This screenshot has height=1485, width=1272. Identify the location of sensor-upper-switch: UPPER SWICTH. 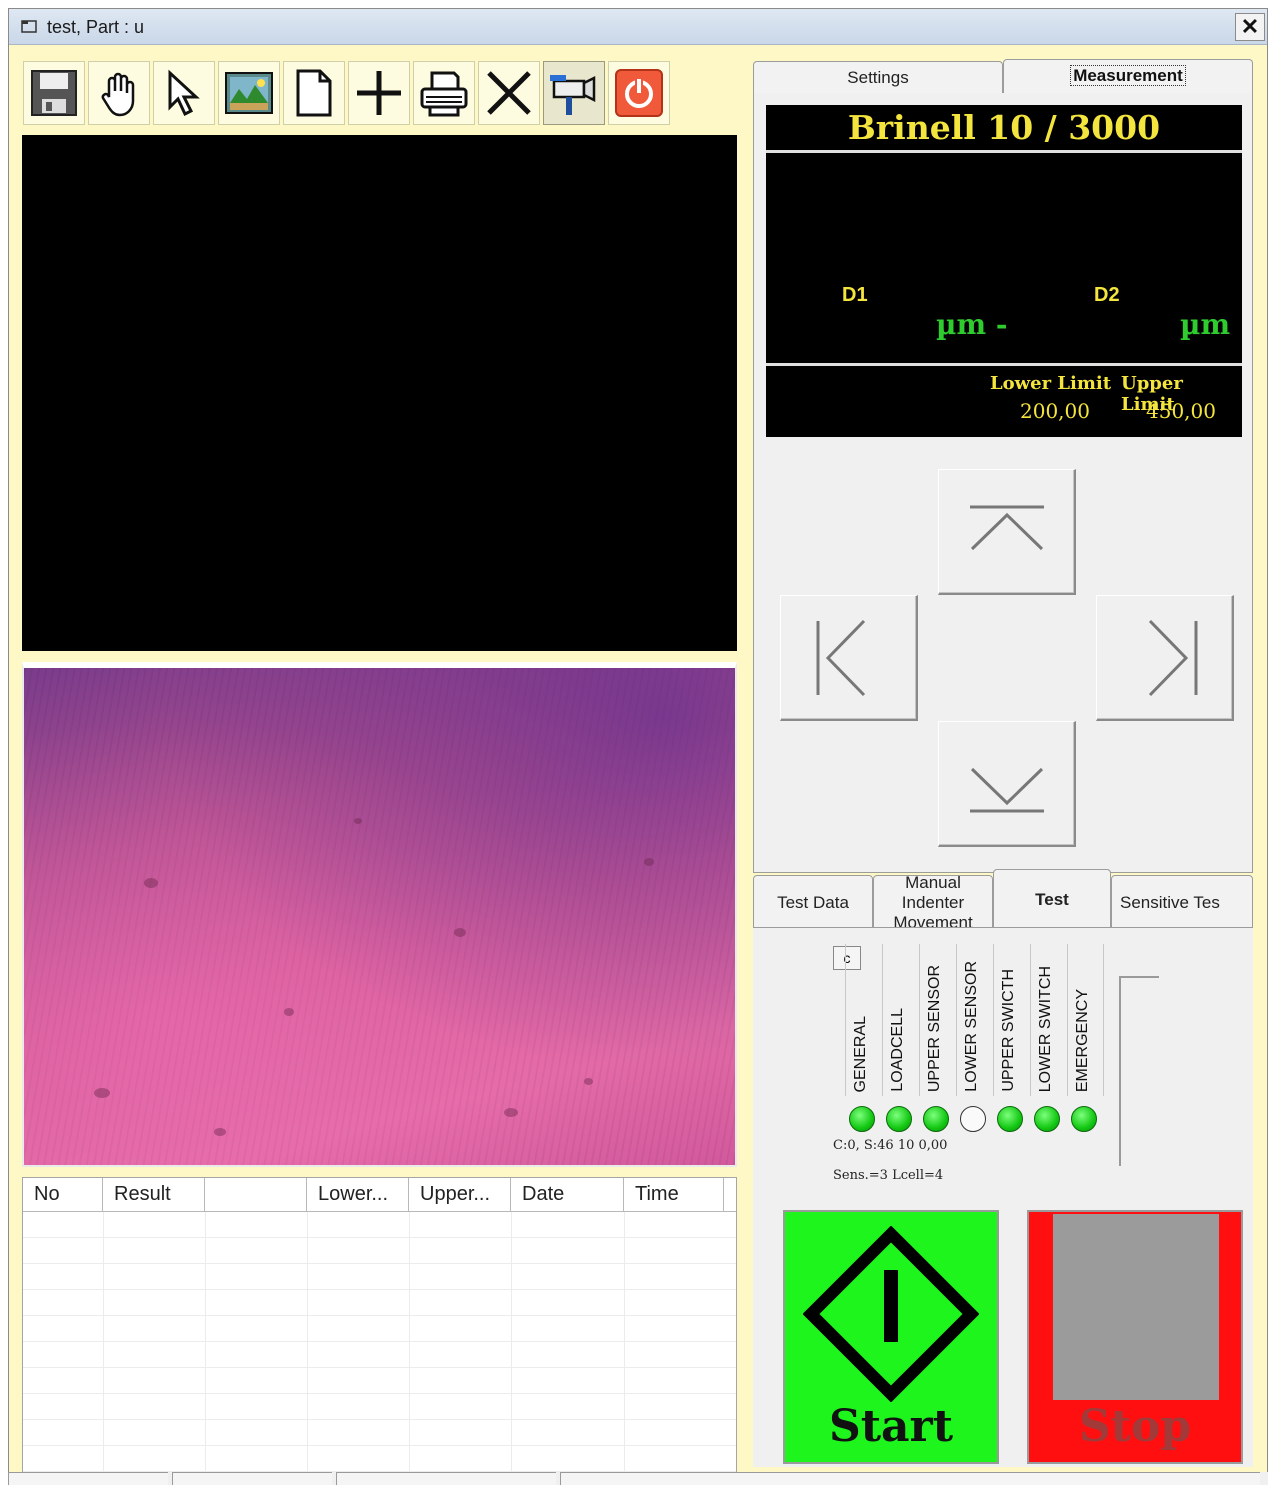
(1011, 1020).